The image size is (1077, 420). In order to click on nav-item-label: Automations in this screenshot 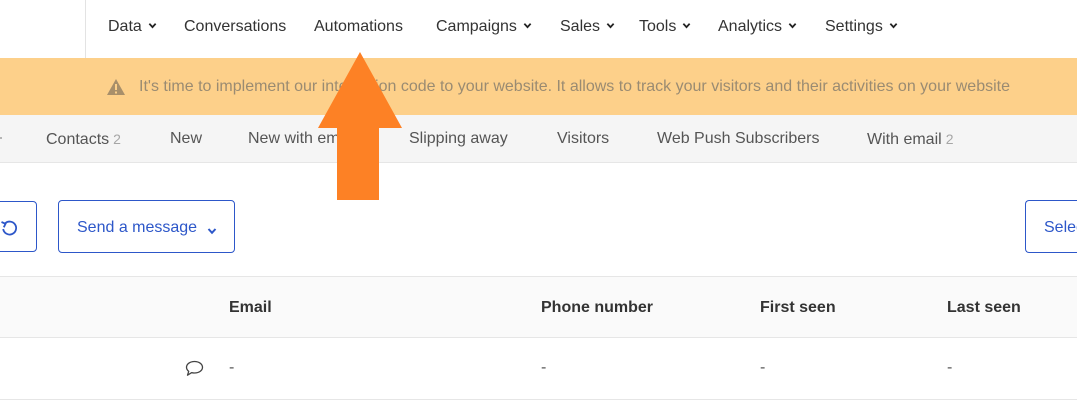, I will do `click(358, 26)`.